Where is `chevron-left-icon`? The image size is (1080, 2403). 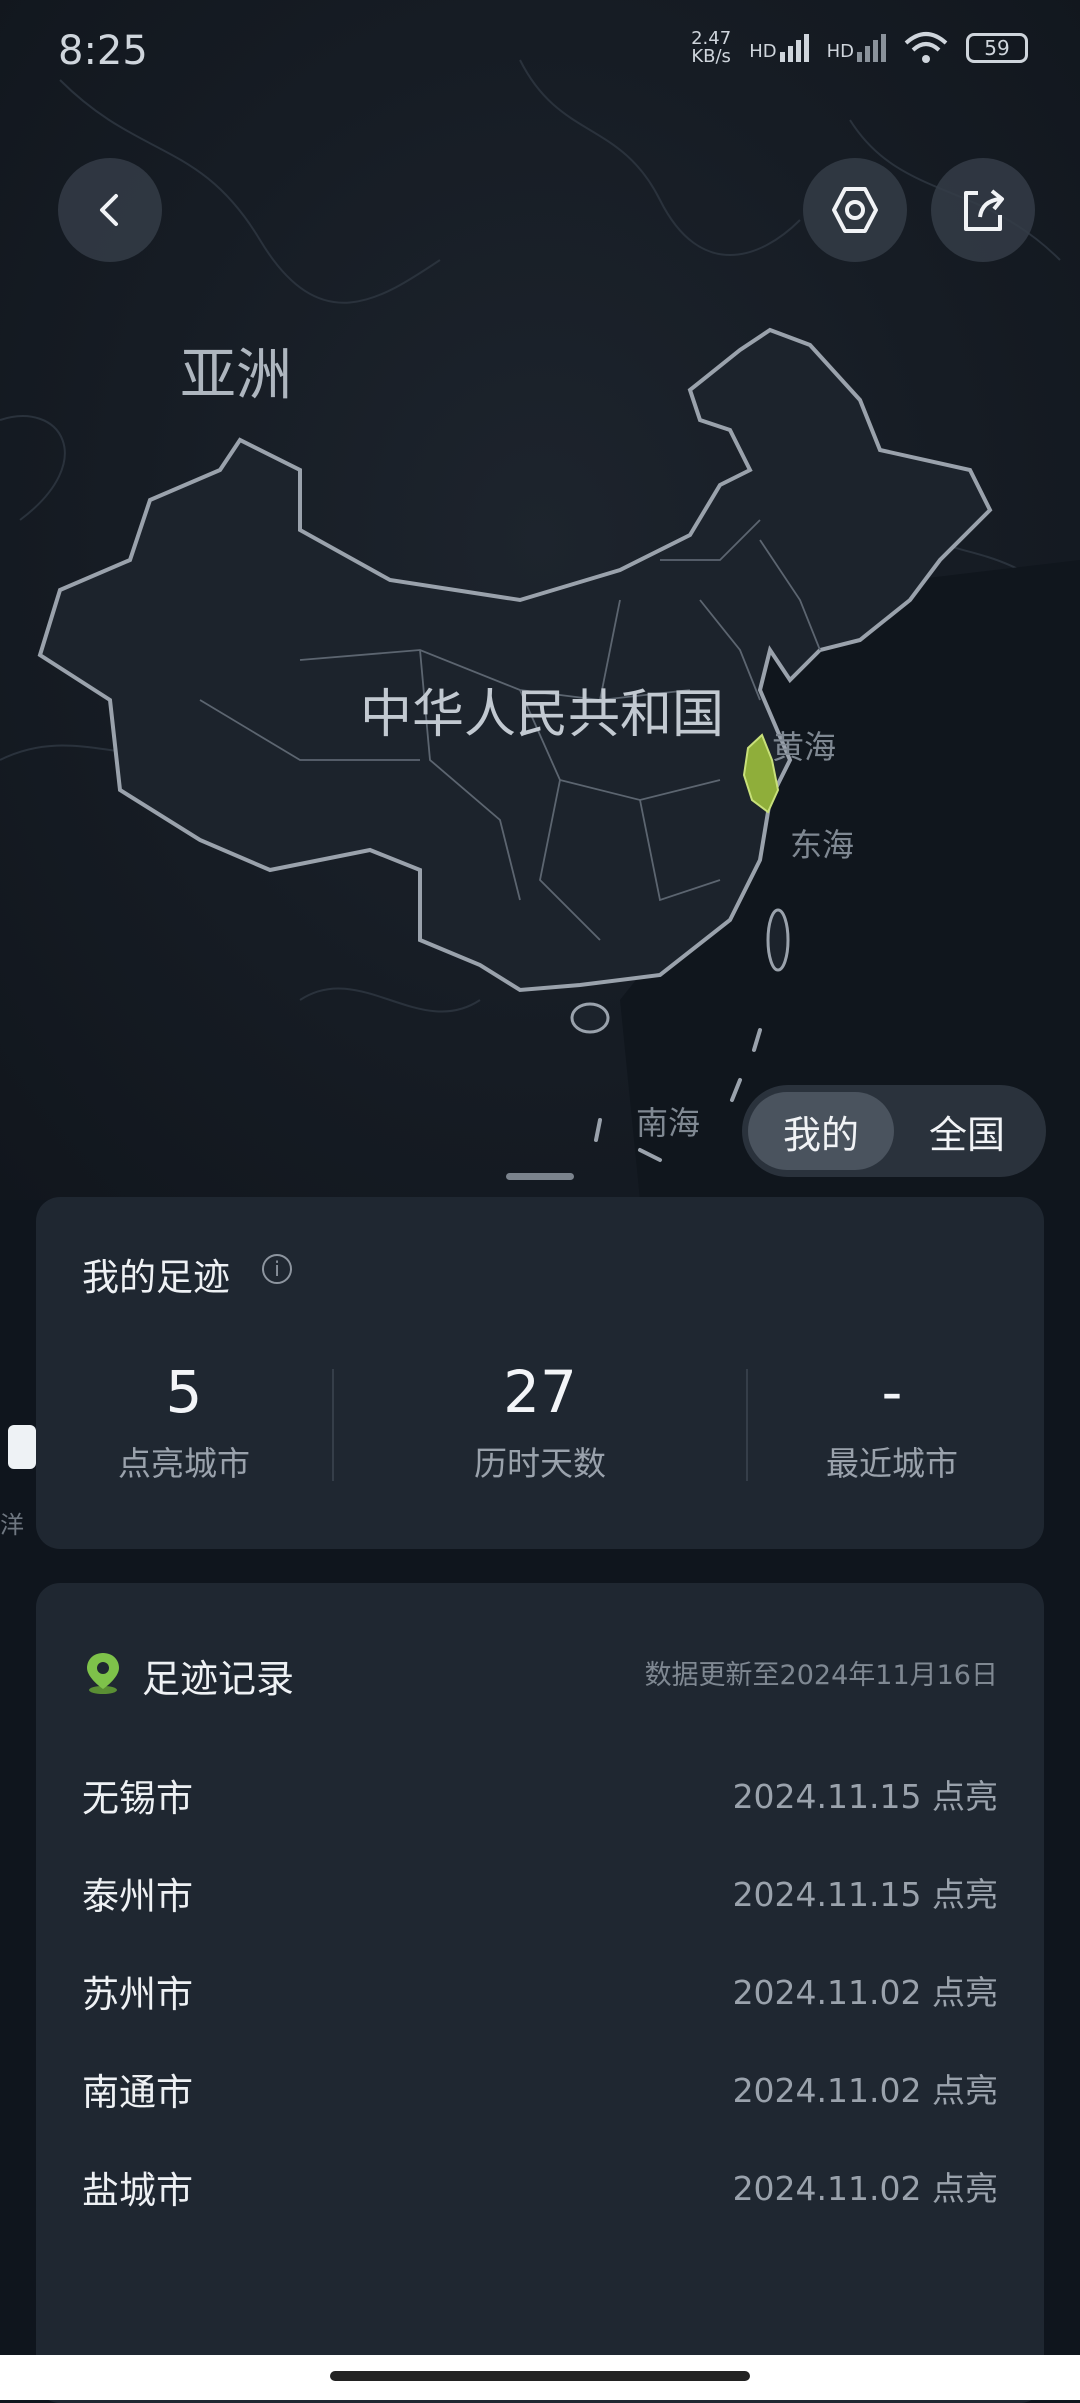
chevron-left-icon is located at coordinates (109, 210).